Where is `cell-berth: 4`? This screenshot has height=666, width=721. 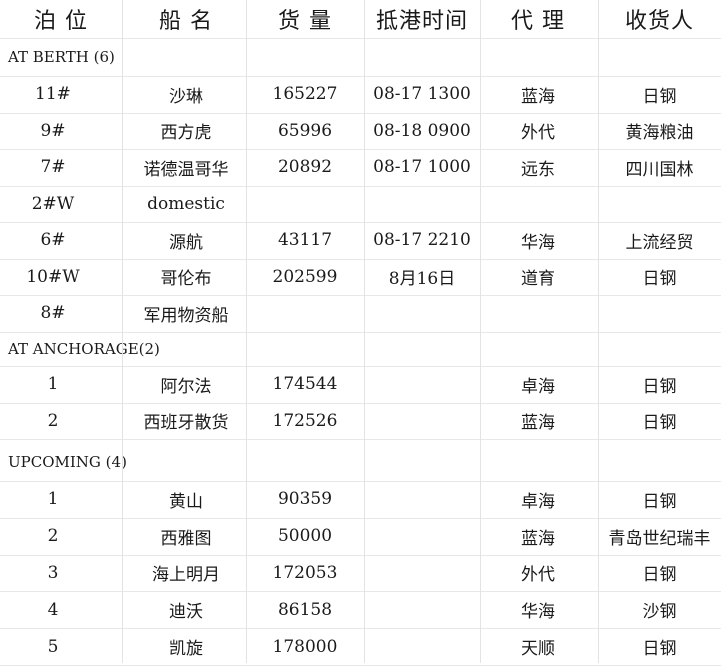 cell-berth: 4 is located at coordinates (53, 609).